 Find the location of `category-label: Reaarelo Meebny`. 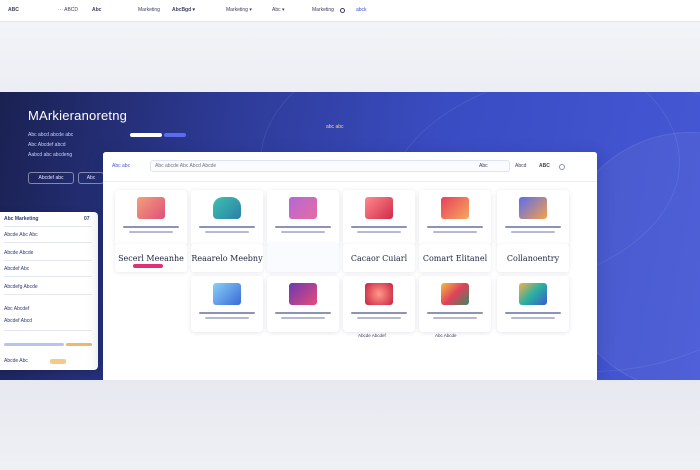

category-label: Reaarelo Meebny is located at coordinates (227, 258).